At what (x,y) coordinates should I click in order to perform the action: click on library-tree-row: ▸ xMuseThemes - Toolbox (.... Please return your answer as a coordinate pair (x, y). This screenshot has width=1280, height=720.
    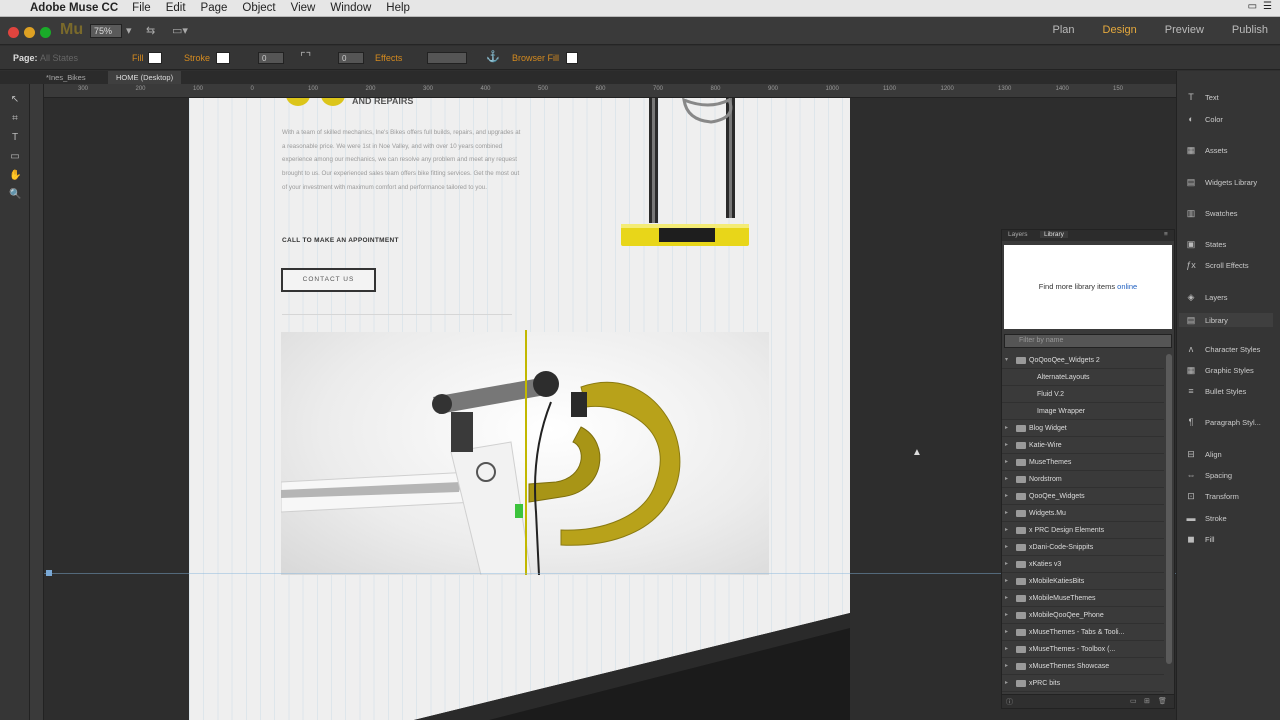
    Looking at the image, I should click on (1083, 649).